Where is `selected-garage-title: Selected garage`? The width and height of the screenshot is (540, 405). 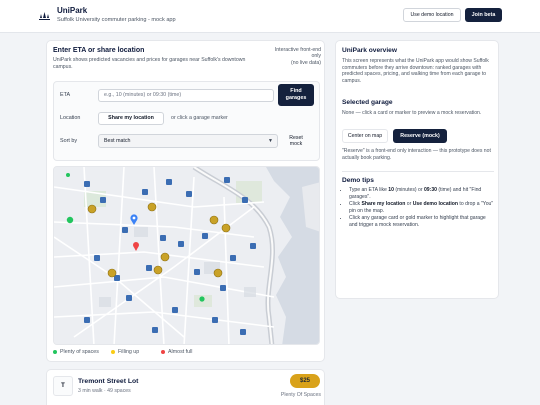 selected-garage-title: Selected garage is located at coordinates (367, 102).